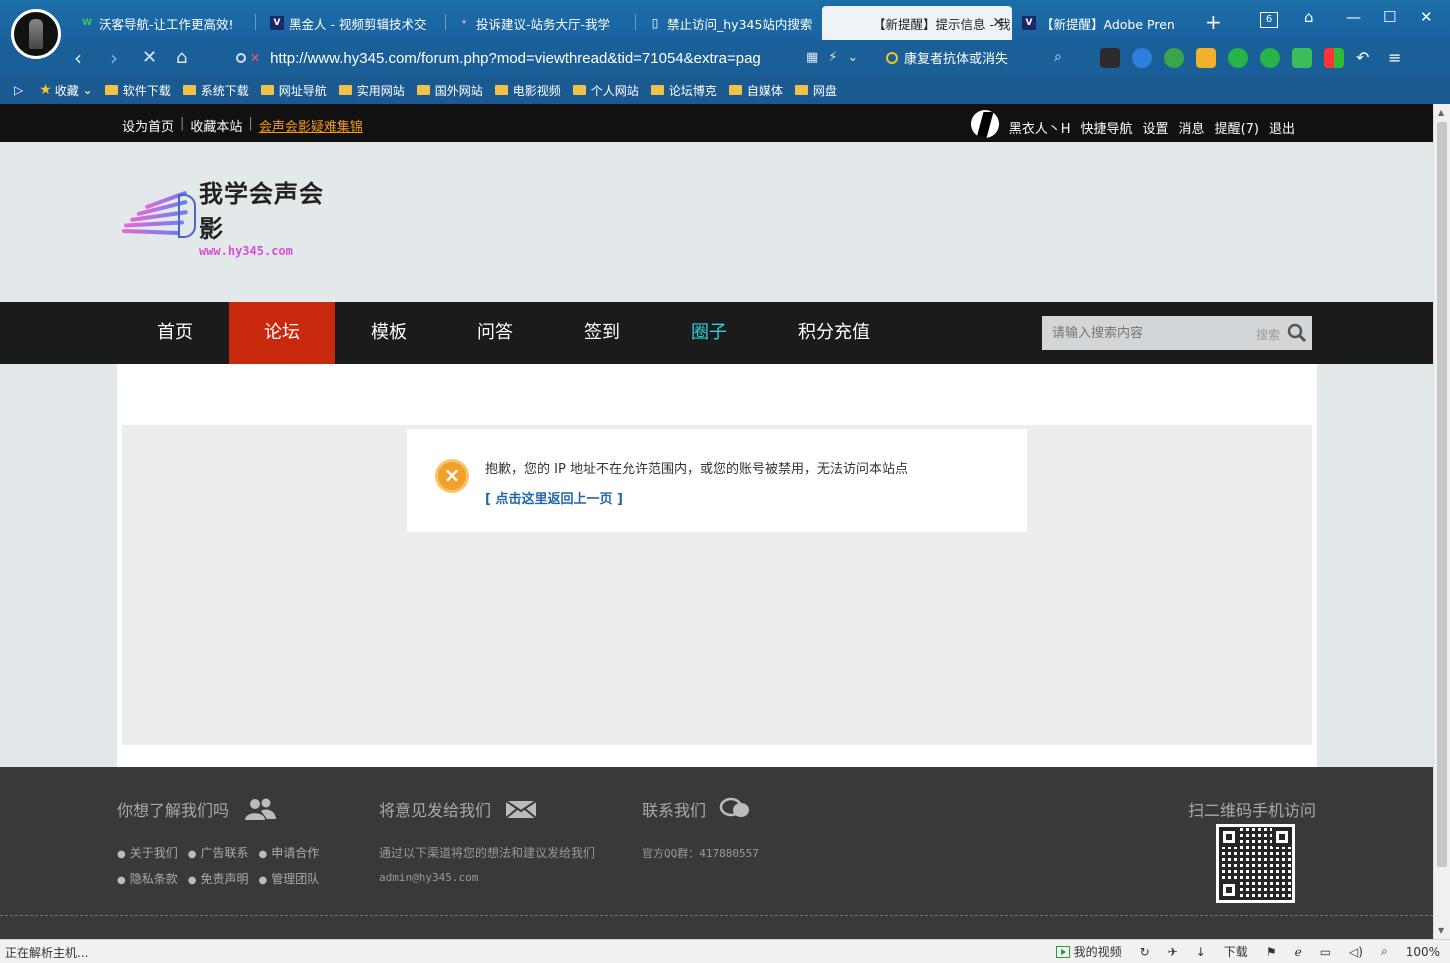  I want to click on window-icon: ▭, so click(1325, 952).